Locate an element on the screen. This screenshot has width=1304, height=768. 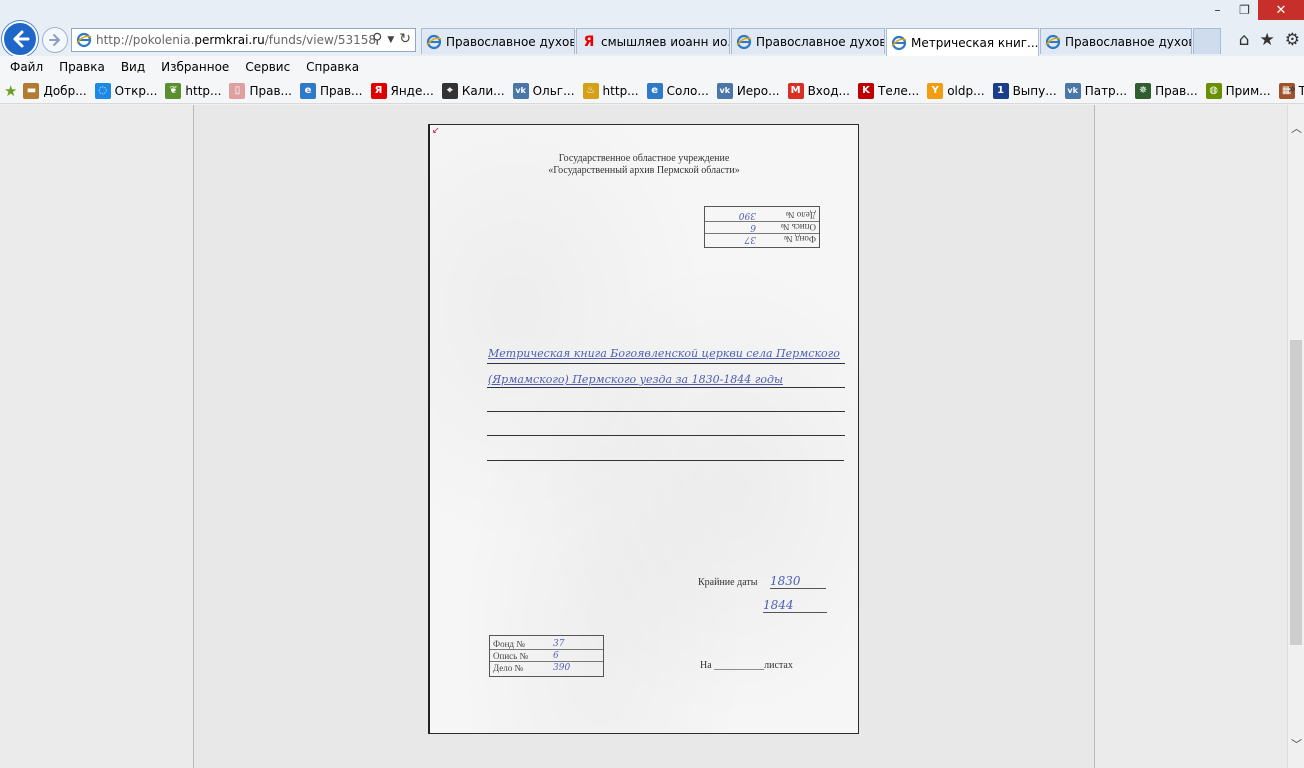
favorites-star-icon: ★ is located at coordinates (1267, 40).